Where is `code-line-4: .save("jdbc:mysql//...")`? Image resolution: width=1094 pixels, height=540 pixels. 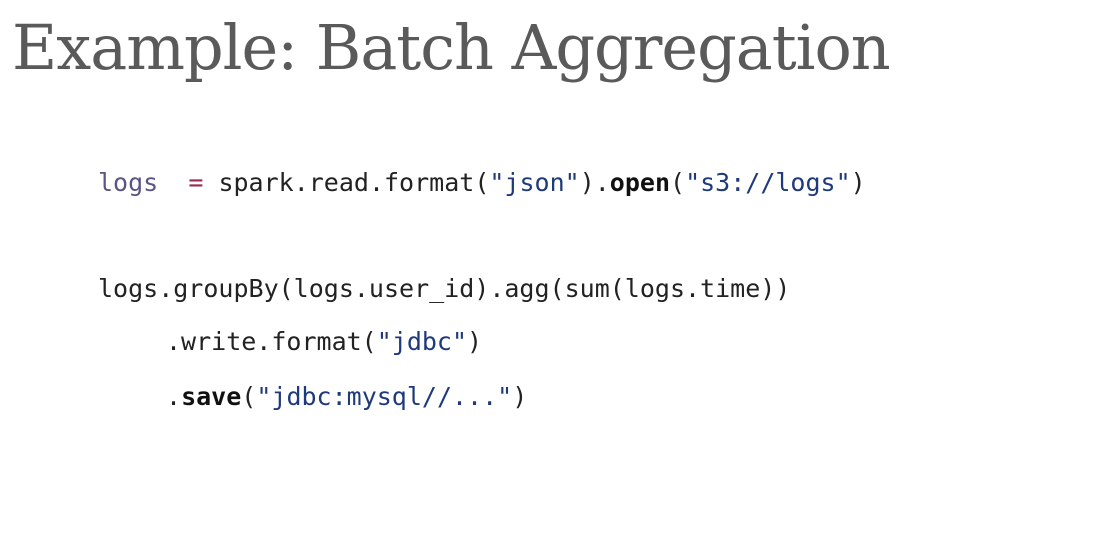
code-line-4: .save("jdbc:mysql//...") is located at coordinates (346, 397).